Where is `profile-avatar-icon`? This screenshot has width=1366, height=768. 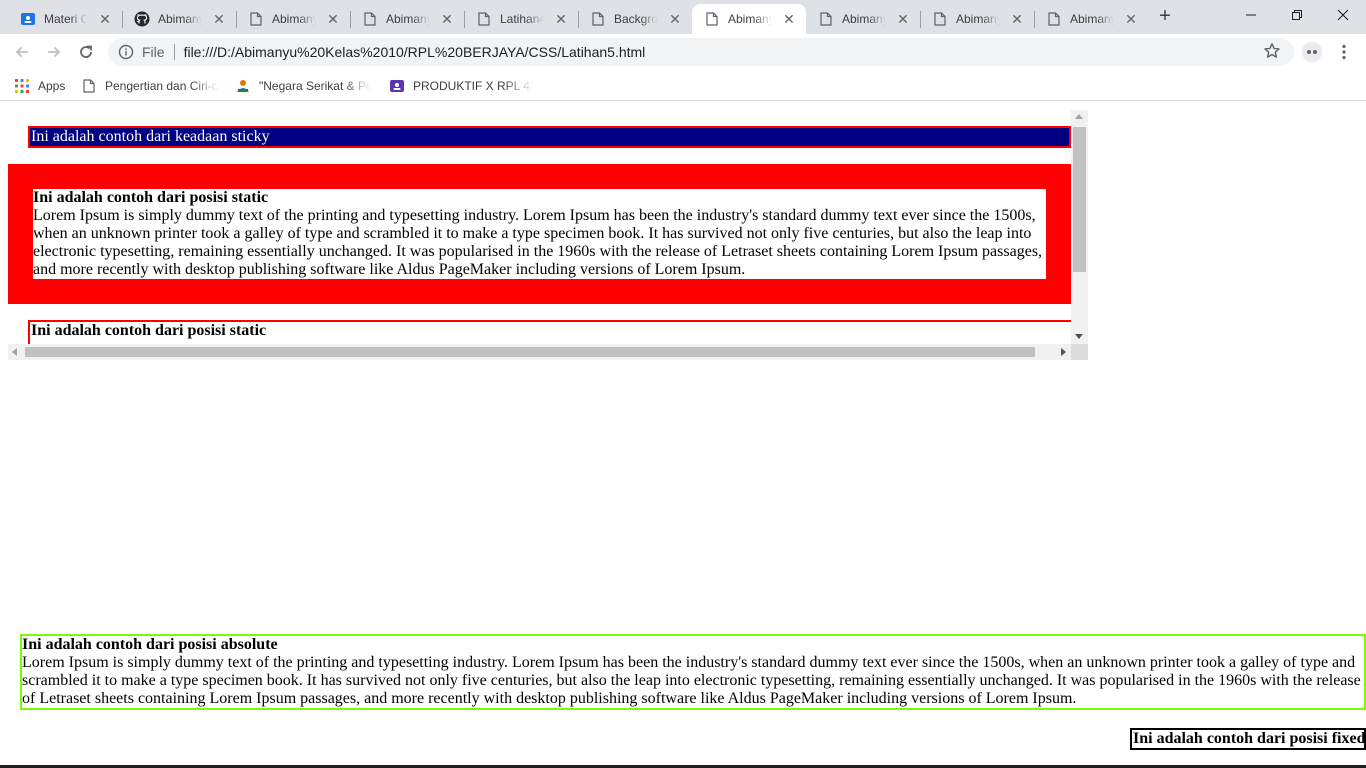 profile-avatar-icon is located at coordinates (1312, 52).